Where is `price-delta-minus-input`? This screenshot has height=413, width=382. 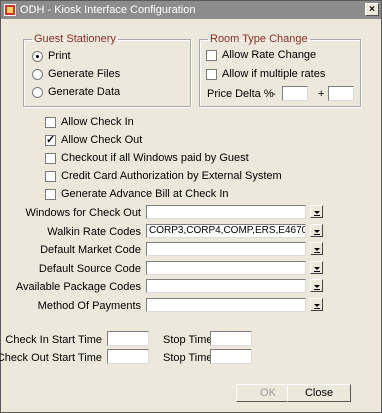
price-delta-minus-input is located at coordinates (295, 93).